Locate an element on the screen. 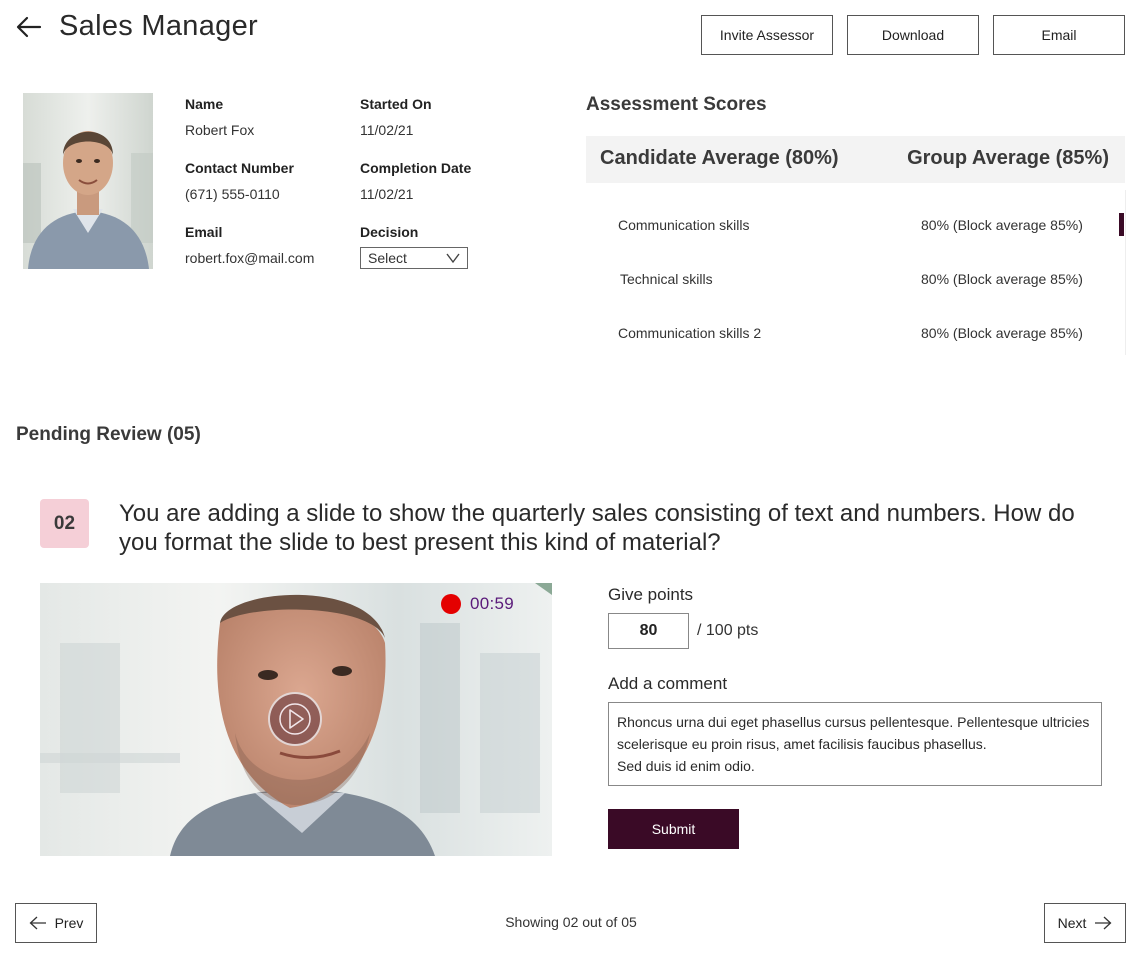 Image resolution: width=1142 pixels, height=953 pixels. decision-select-value: Select is located at coordinates (387, 258).